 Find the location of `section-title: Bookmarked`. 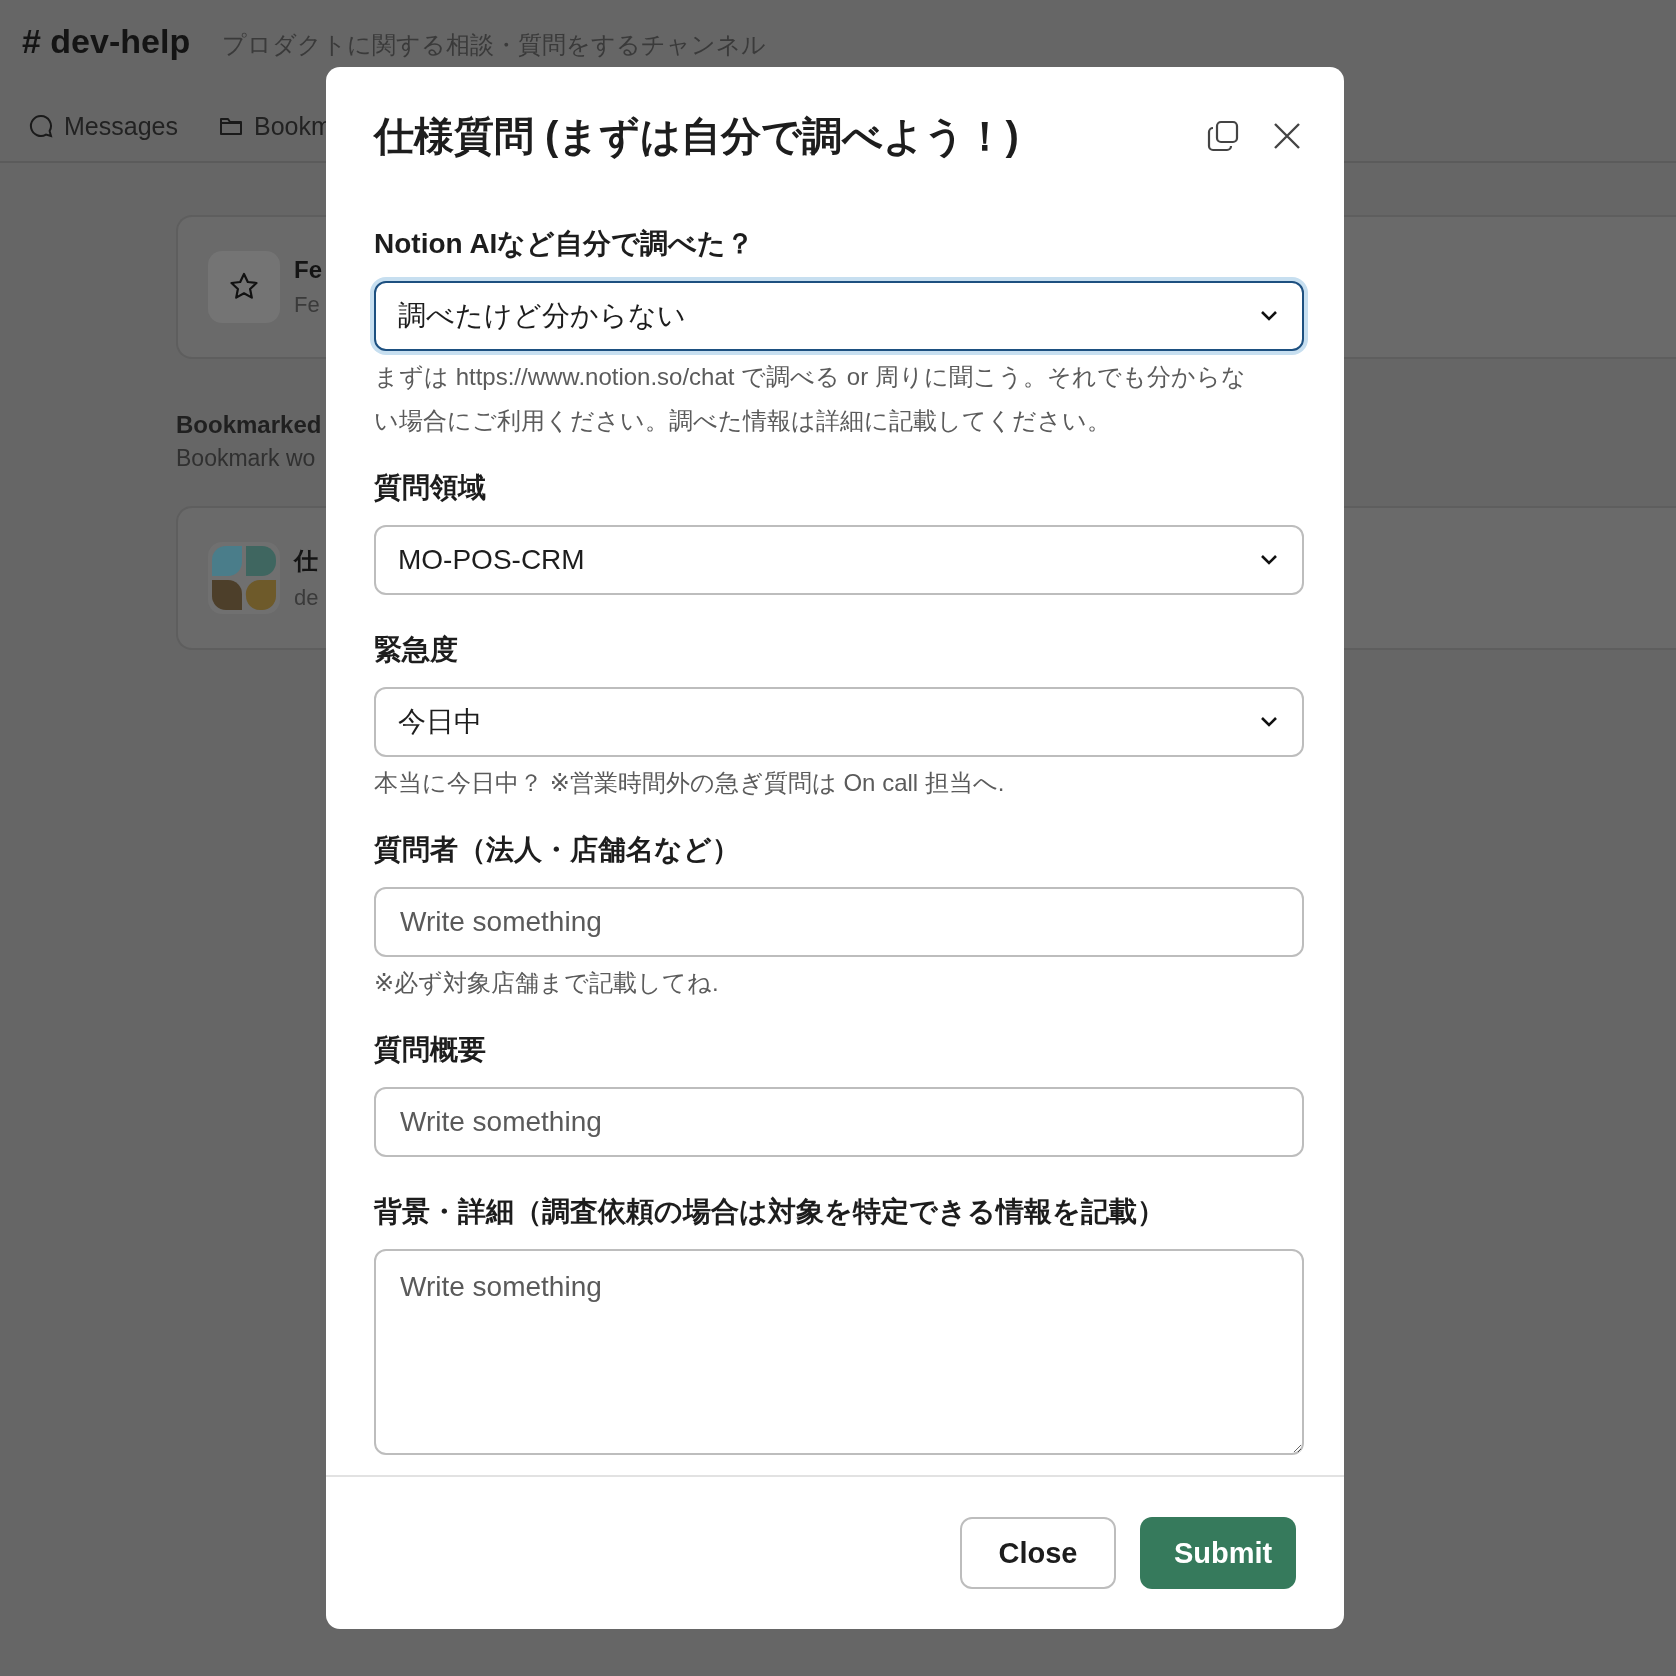

section-title: Bookmarked is located at coordinates (249, 425).